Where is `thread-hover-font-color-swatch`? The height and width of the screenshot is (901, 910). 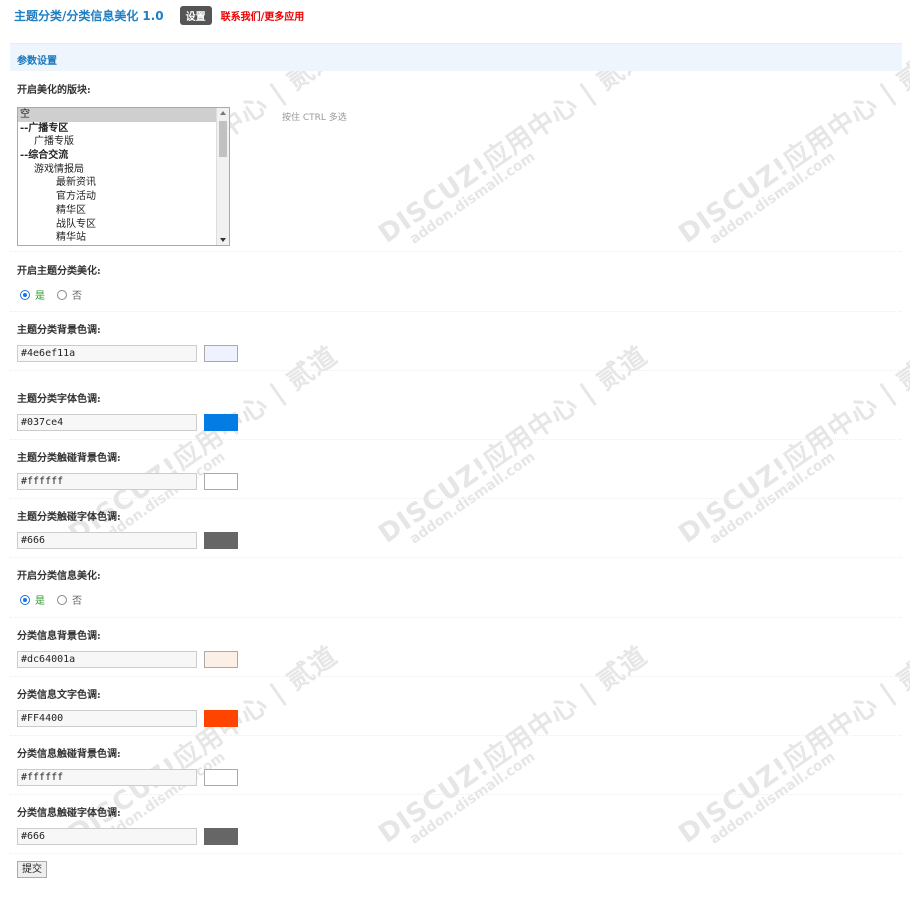
thread-hover-font-color-swatch is located at coordinates (221, 540).